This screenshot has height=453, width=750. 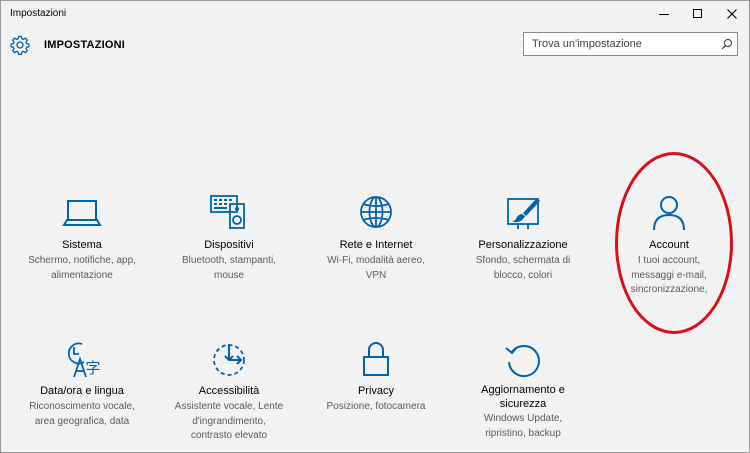 What do you see at coordinates (523, 268) in the screenshot?
I see `tile-description: Sfondo, schermata di blocco, colori` at bounding box center [523, 268].